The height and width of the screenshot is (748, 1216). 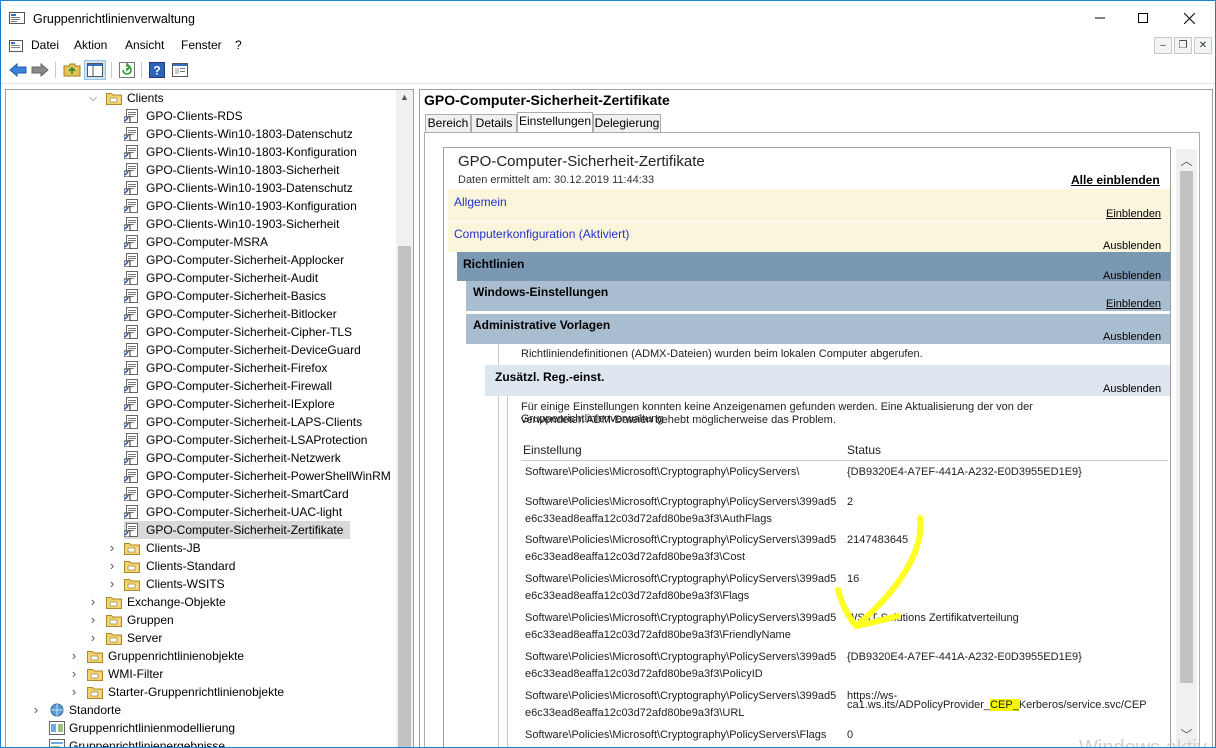 I want to click on scroll-up-icon: ▲, so click(x=404, y=98).